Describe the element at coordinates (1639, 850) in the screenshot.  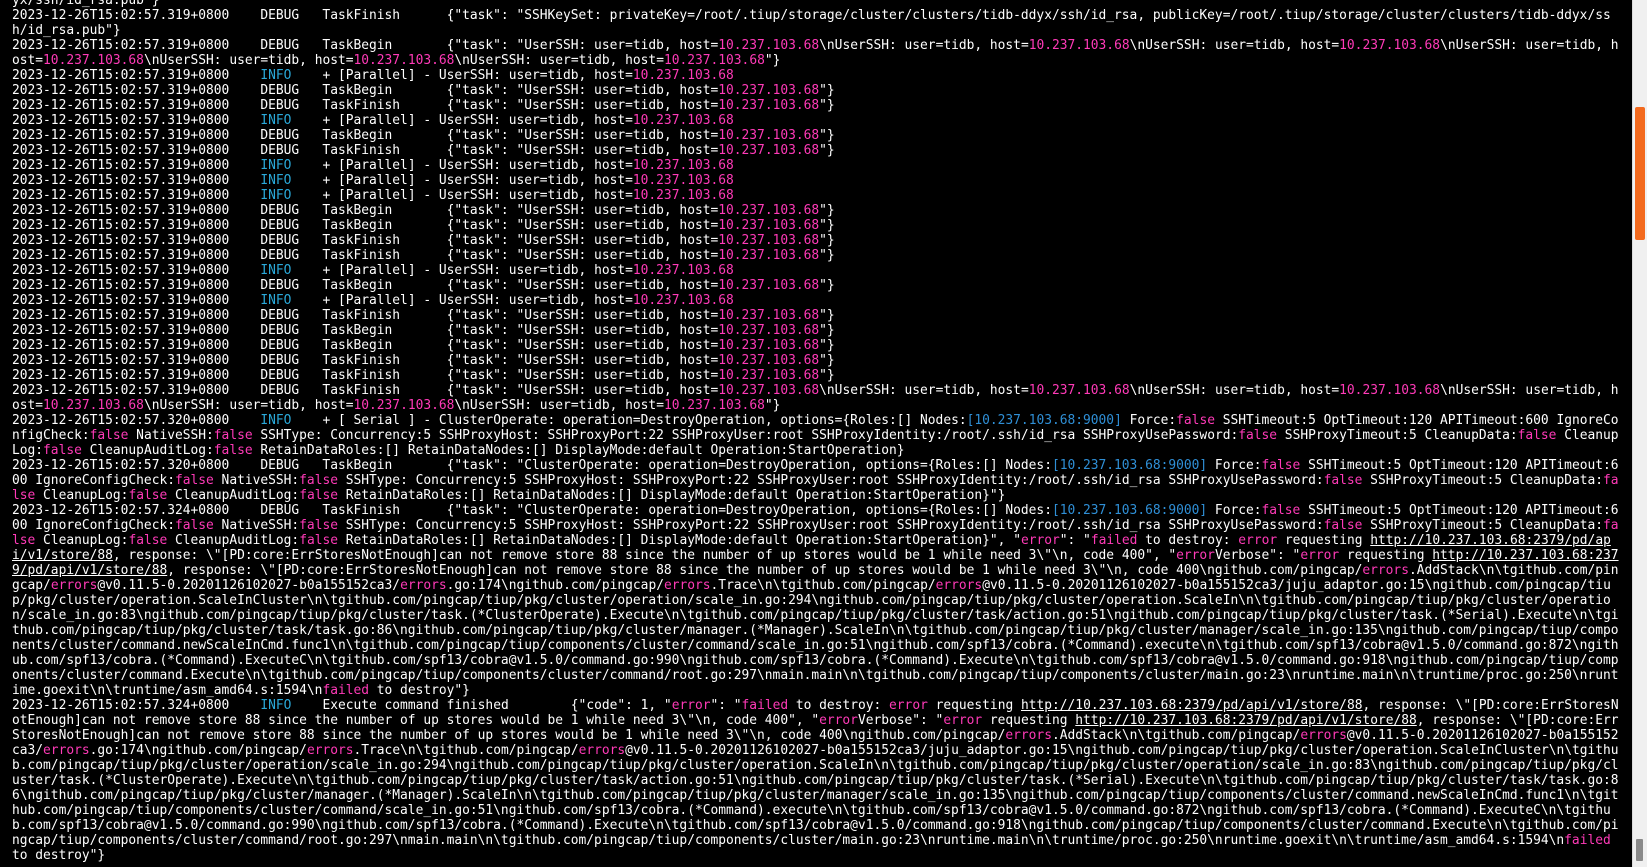
I see `scrollbar-bottom-marker` at that location.